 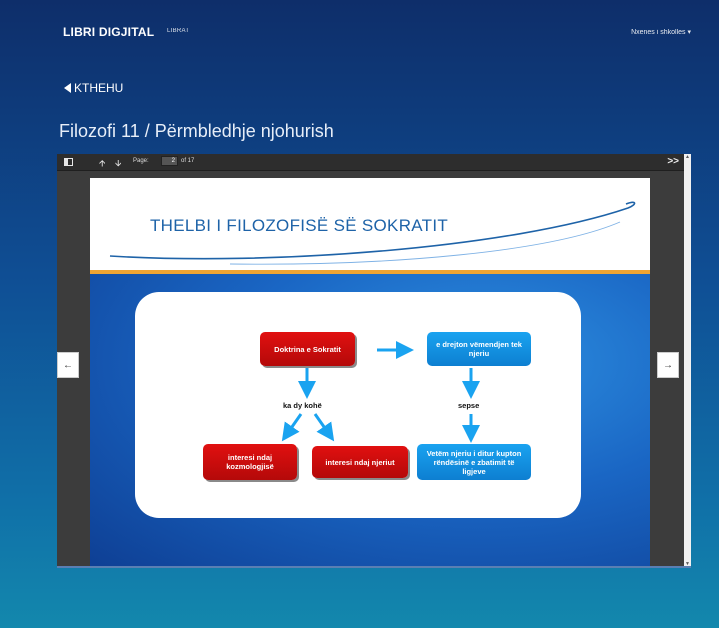 What do you see at coordinates (374, 567) in the screenshot?
I see `viewer-bottom-edge` at bounding box center [374, 567].